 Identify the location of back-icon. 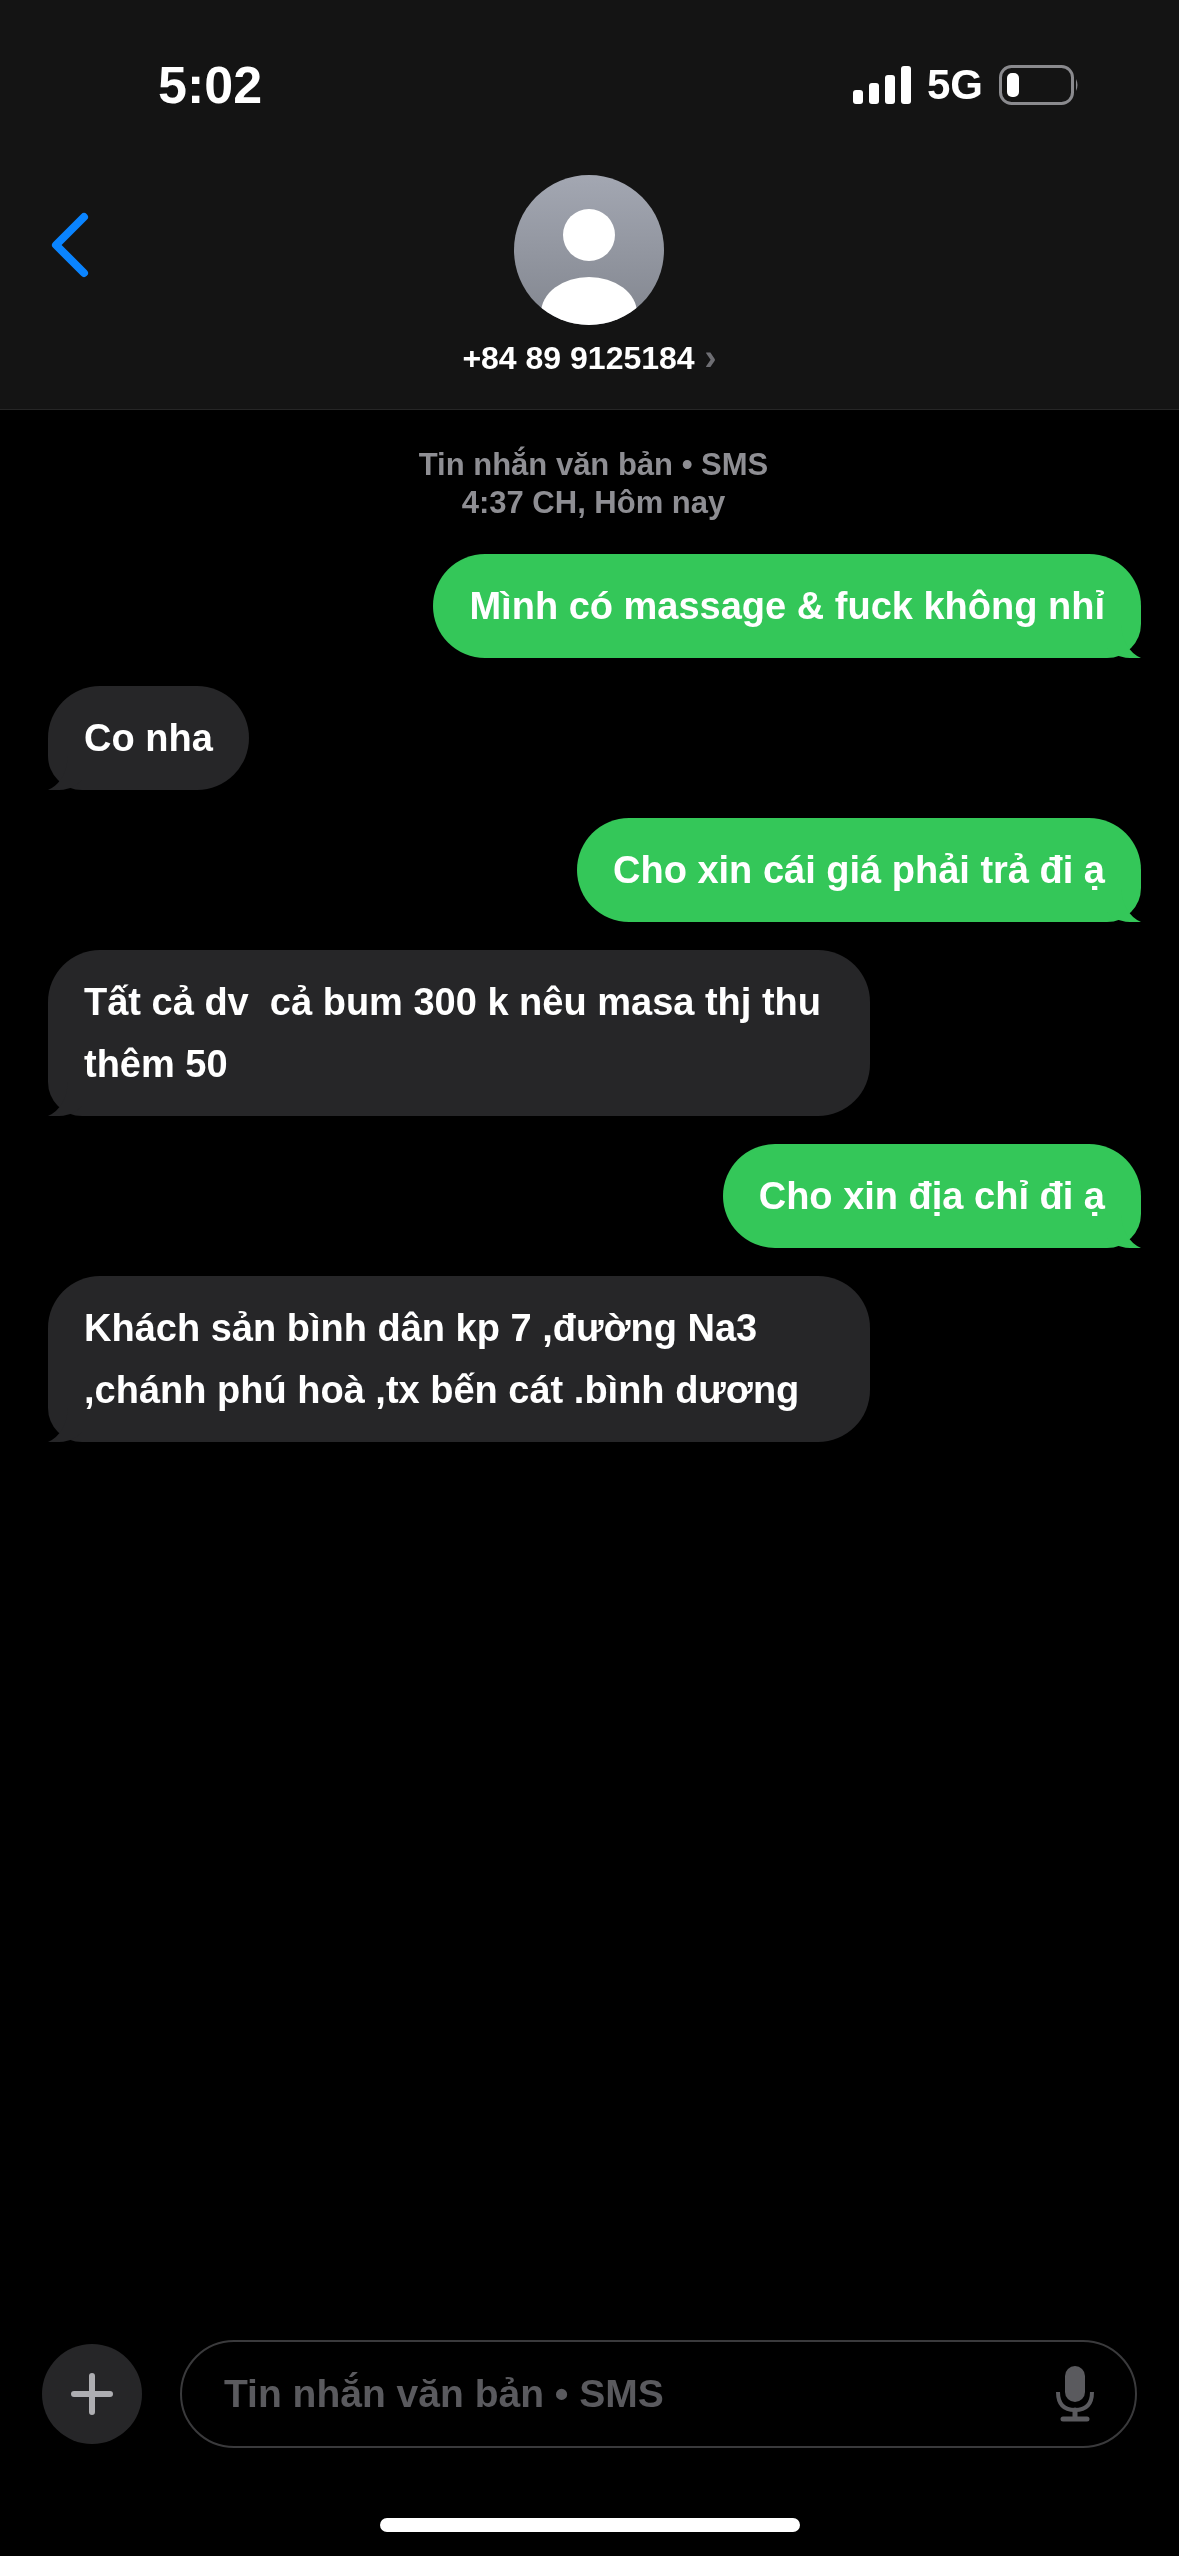
(70, 245).